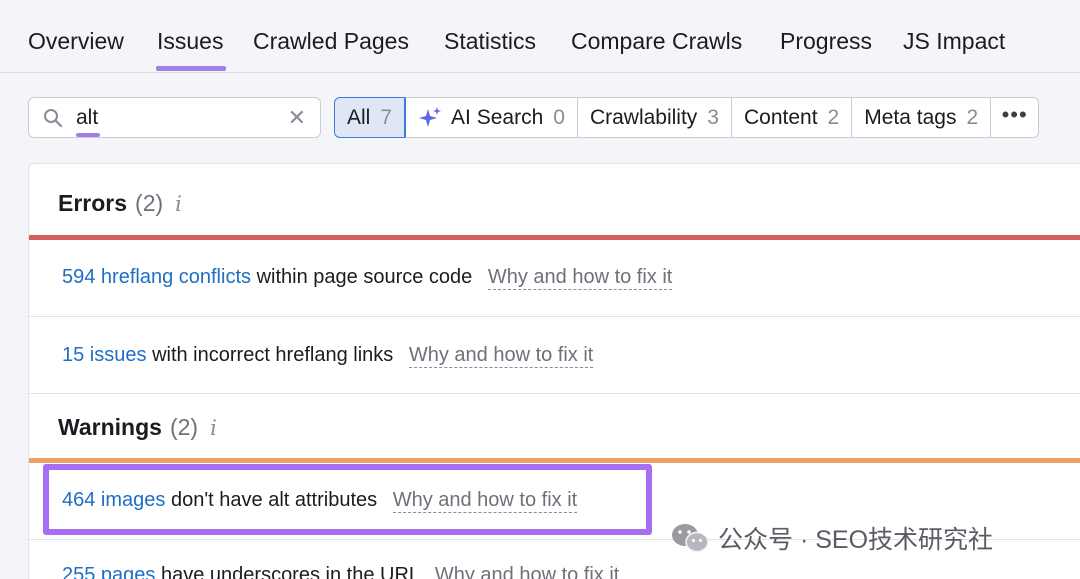 Image resolution: width=1080 pixels, height=579 pixels. Describe the element at coordinates (273, 355) in the screenshot. I see `issue-description: with incorrect hreflang links` at that location.